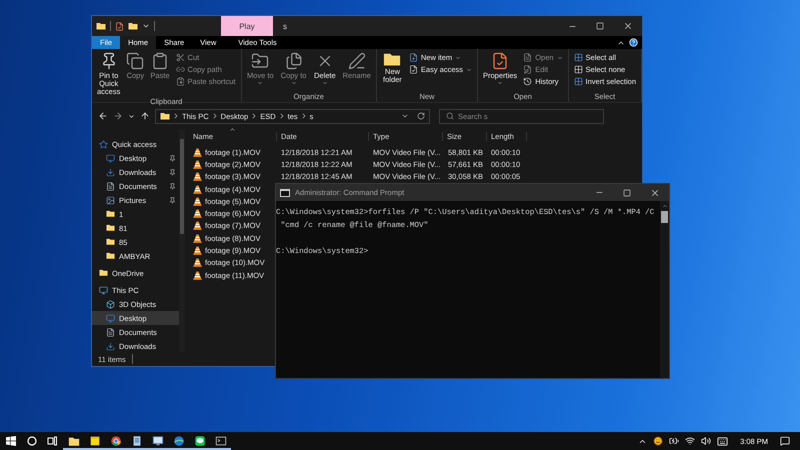  Describe the element at coordinates (633, 42) in the screenshot. I see `help-icon` at that location.